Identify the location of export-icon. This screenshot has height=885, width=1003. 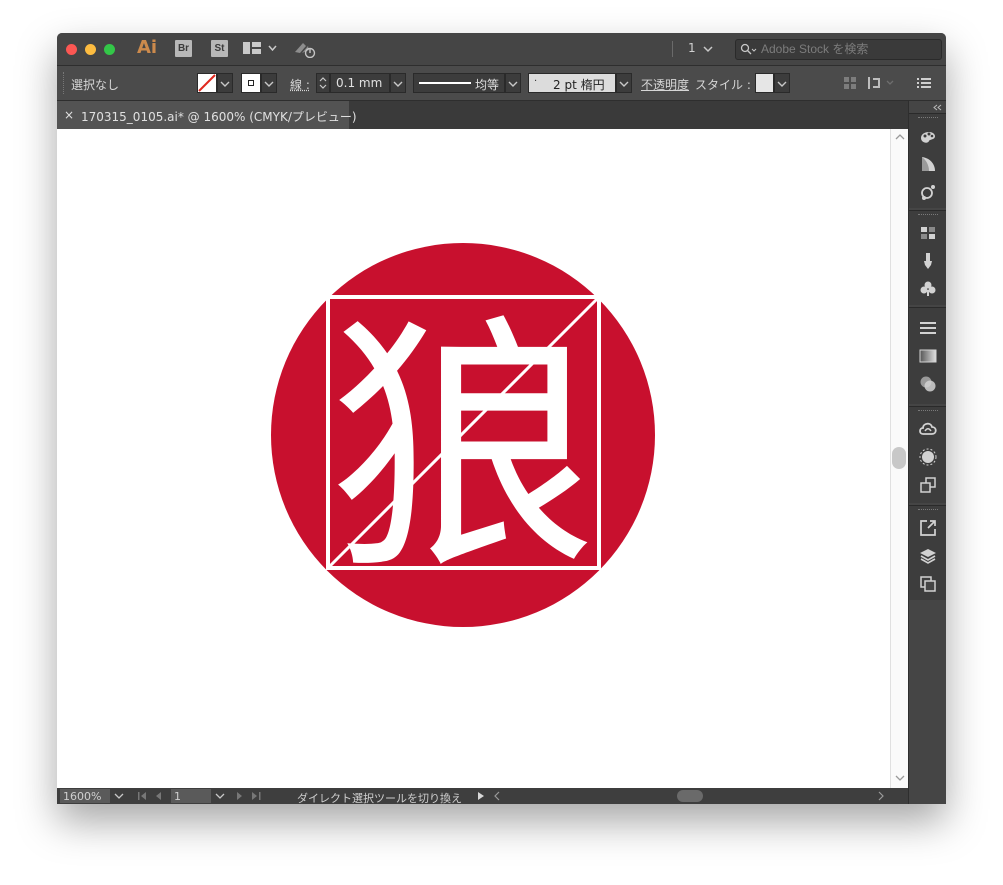
(928, 528).